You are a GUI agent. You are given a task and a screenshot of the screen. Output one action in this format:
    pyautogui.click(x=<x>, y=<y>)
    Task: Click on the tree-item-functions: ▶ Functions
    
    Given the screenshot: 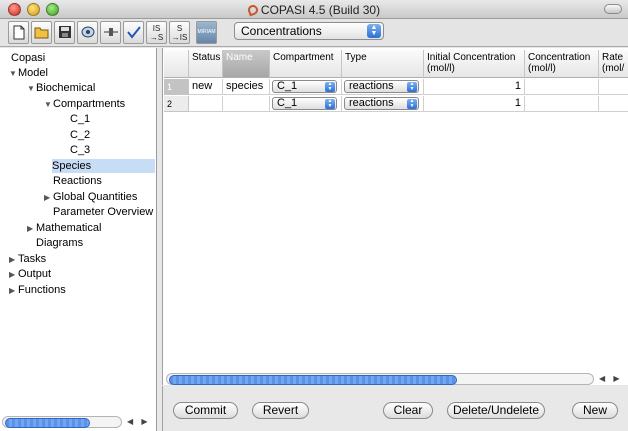 What is the action you would take?
    pyautogui.click(x=37, y=290)
    